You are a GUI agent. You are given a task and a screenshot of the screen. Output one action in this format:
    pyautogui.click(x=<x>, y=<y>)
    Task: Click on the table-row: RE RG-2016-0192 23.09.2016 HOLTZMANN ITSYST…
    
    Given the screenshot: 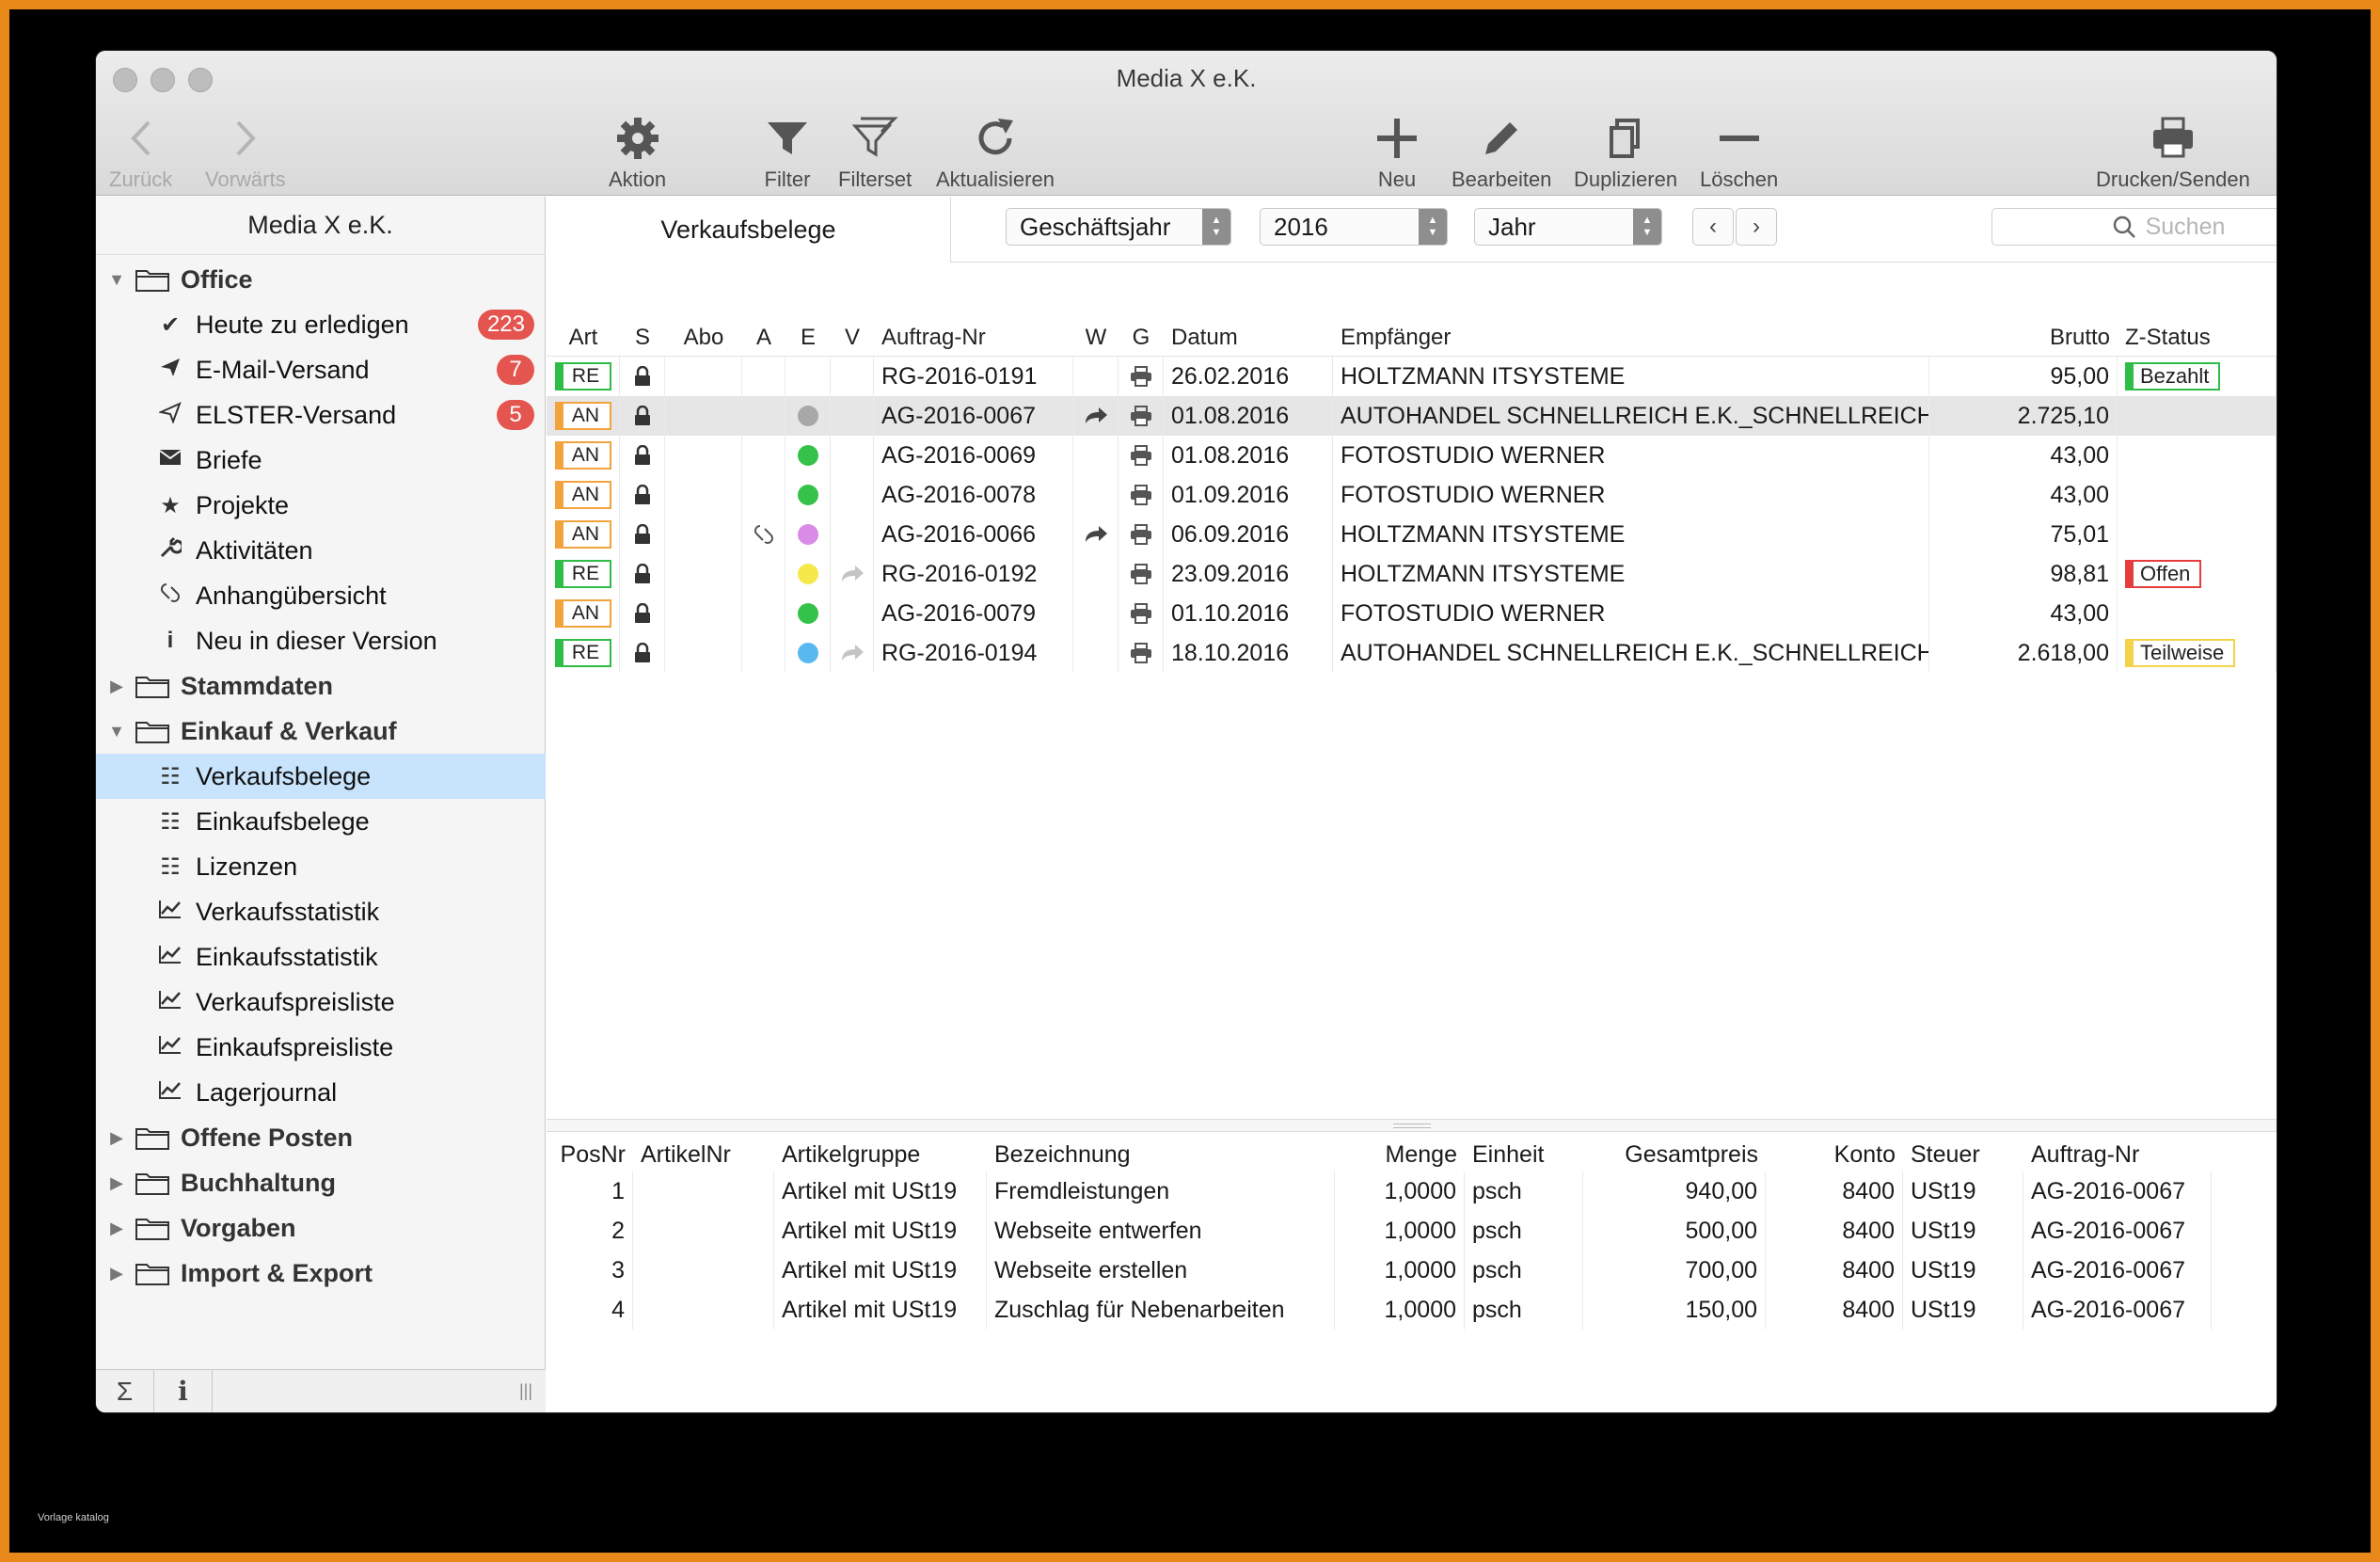 What is the action you would take?
    pyautogui.click(x=1412, y=574)
    